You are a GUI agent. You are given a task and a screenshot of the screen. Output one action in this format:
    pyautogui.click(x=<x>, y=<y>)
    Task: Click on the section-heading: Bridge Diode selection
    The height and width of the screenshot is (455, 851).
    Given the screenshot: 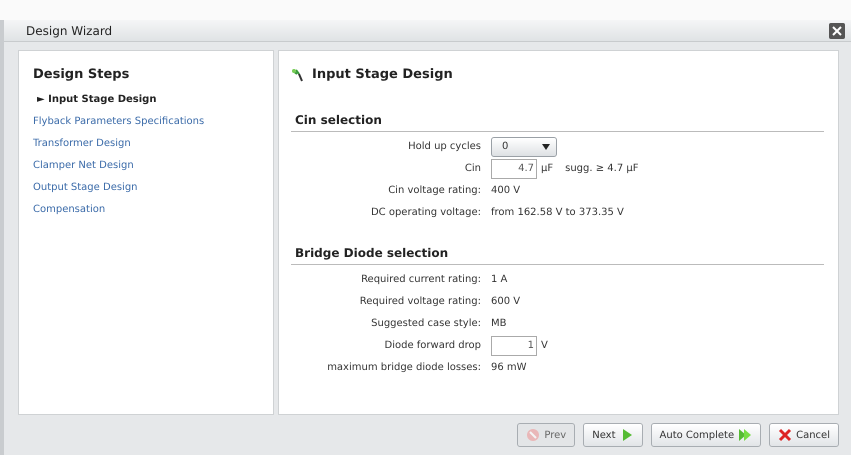 What is the action you would take?
    pyautogui.click(x=557, y=254)
    